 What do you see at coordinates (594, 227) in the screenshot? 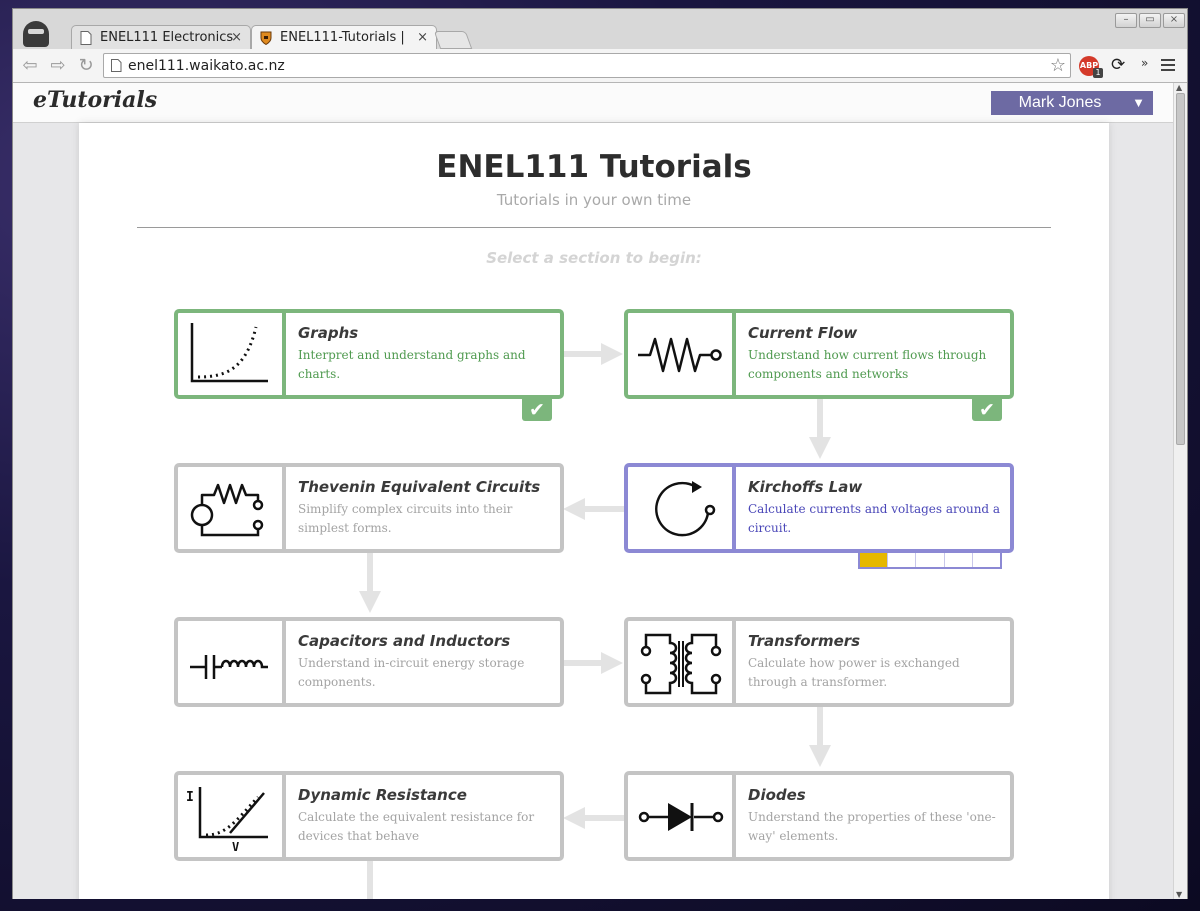
I see `divider` at bounding box center [594, 227].